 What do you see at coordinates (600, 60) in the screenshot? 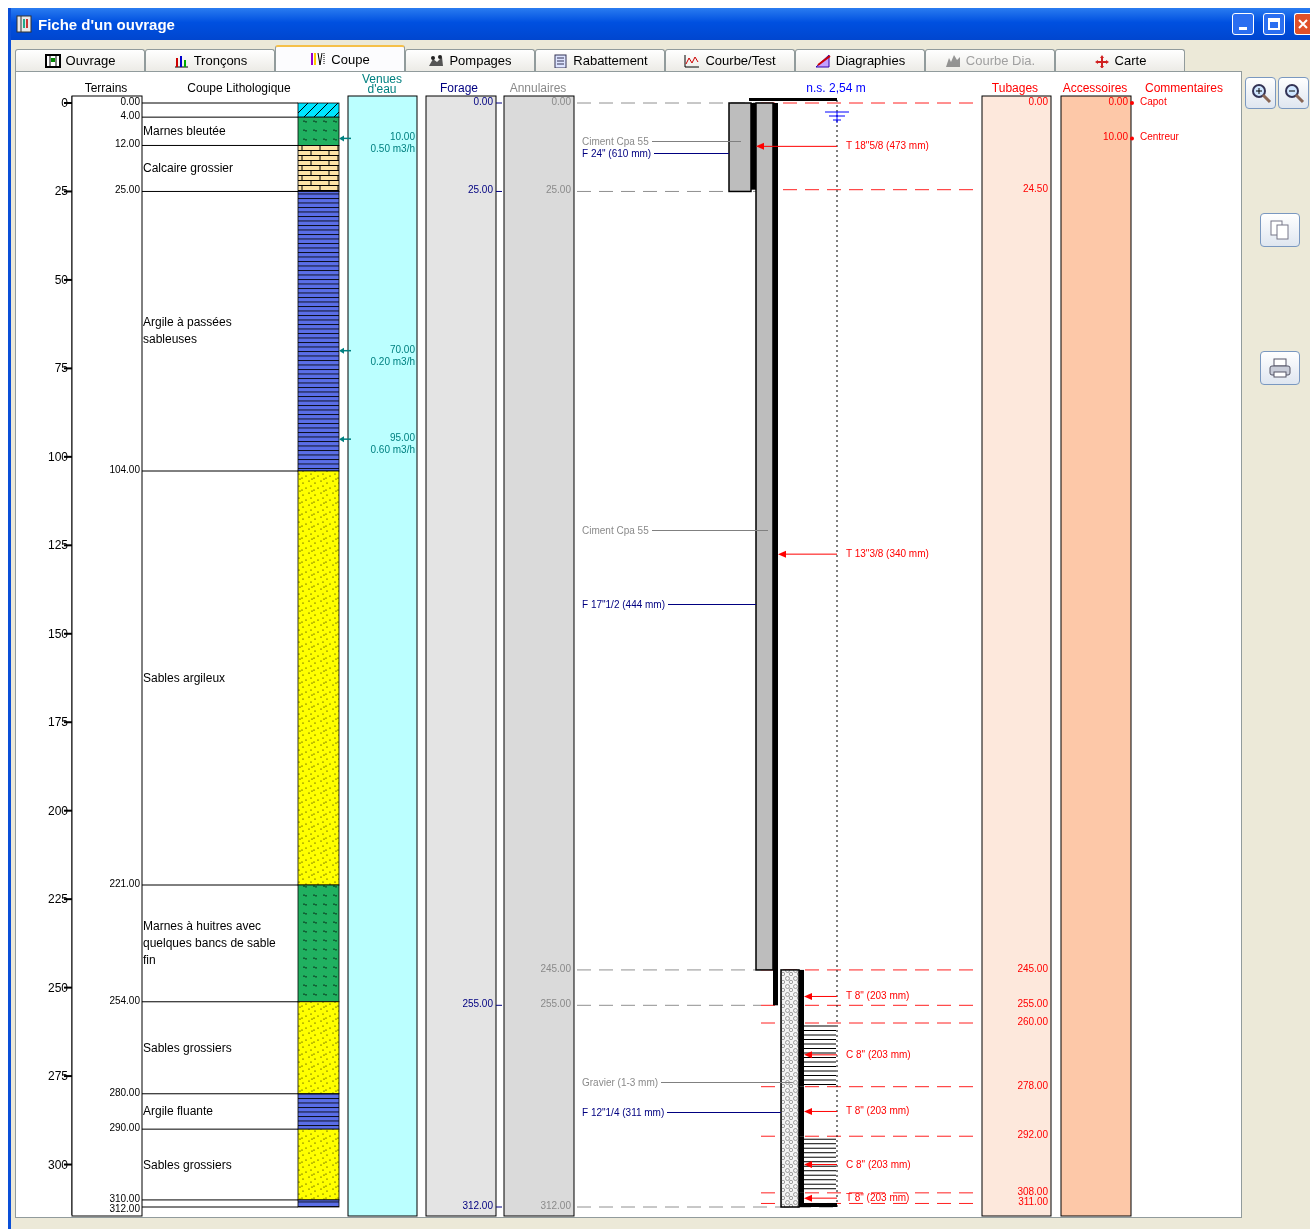
I see `tab: Rabattement` at bounding box center [600, 60].